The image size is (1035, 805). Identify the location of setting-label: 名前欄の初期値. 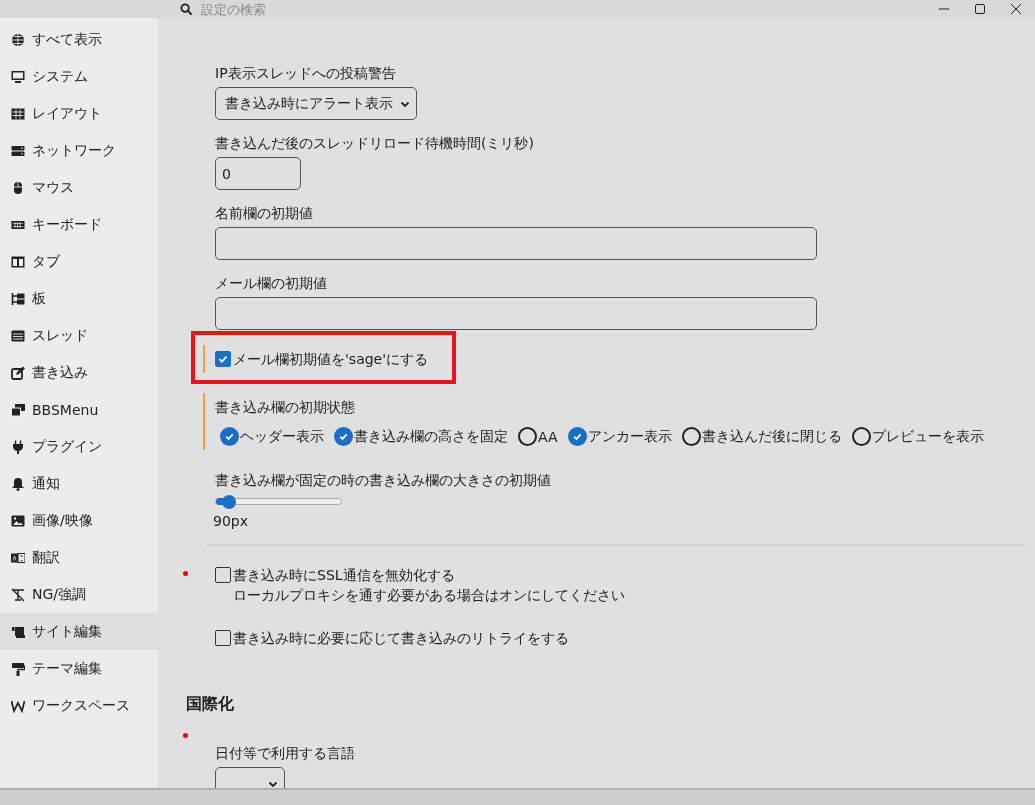
(264, 213).